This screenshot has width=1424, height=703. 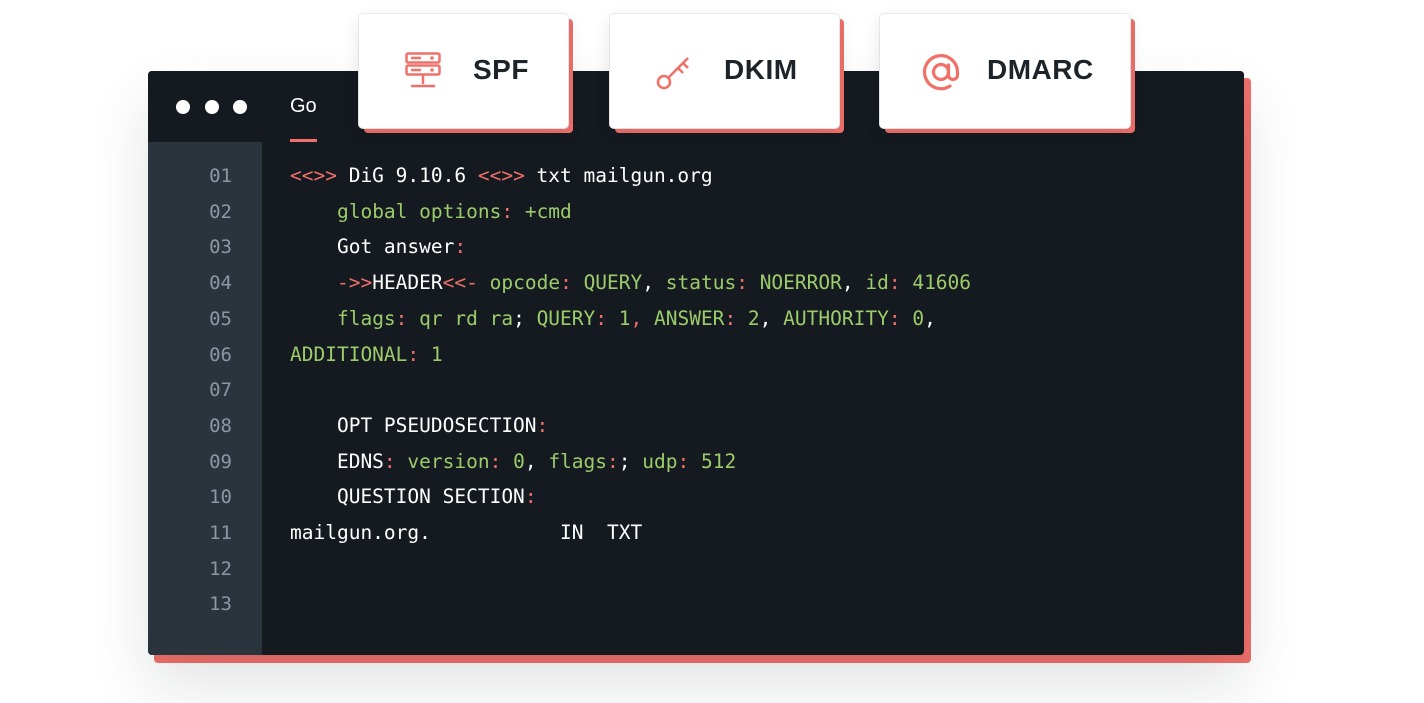 I want to click on line-number: 13, so click(x=220, y=604).